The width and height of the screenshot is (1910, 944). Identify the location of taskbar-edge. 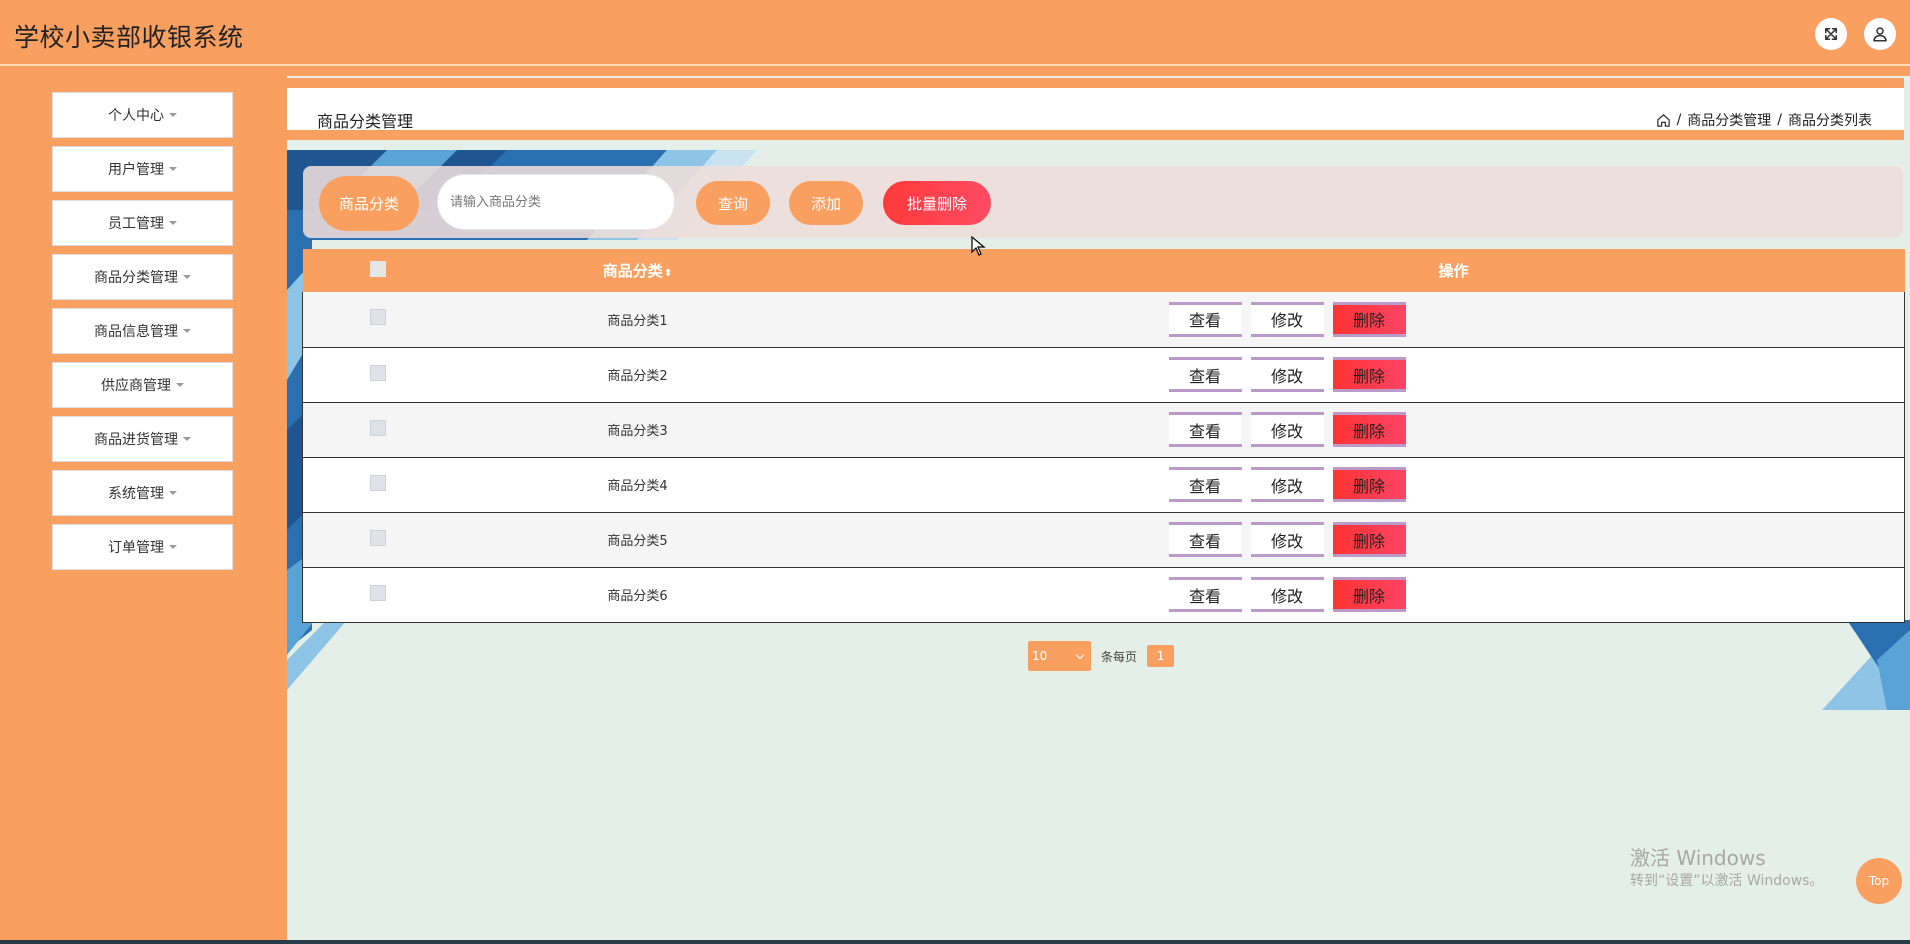
(955, 942).